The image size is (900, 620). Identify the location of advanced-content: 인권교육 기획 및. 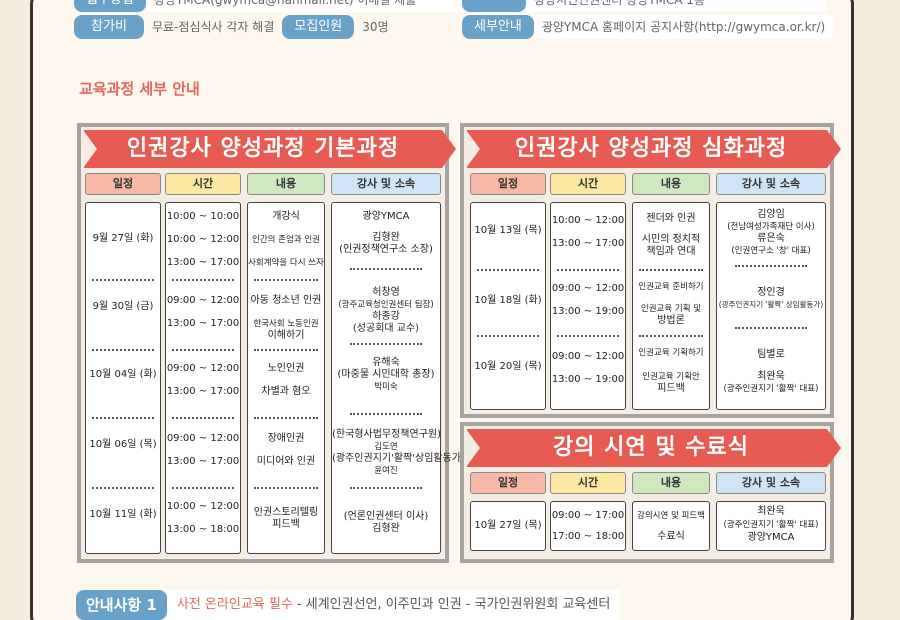
(671, 309).